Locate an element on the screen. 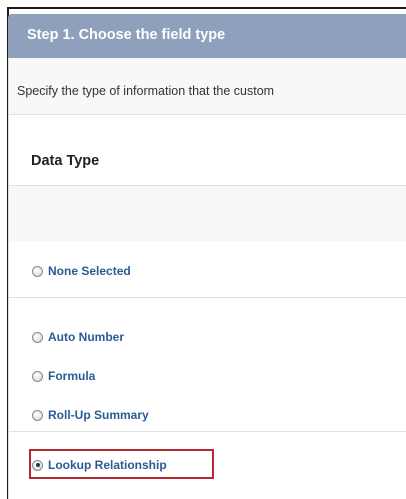 The width and height of the screenshot is (406, 499). data-type-heading: Data Type is located at coordinates (65, 161).